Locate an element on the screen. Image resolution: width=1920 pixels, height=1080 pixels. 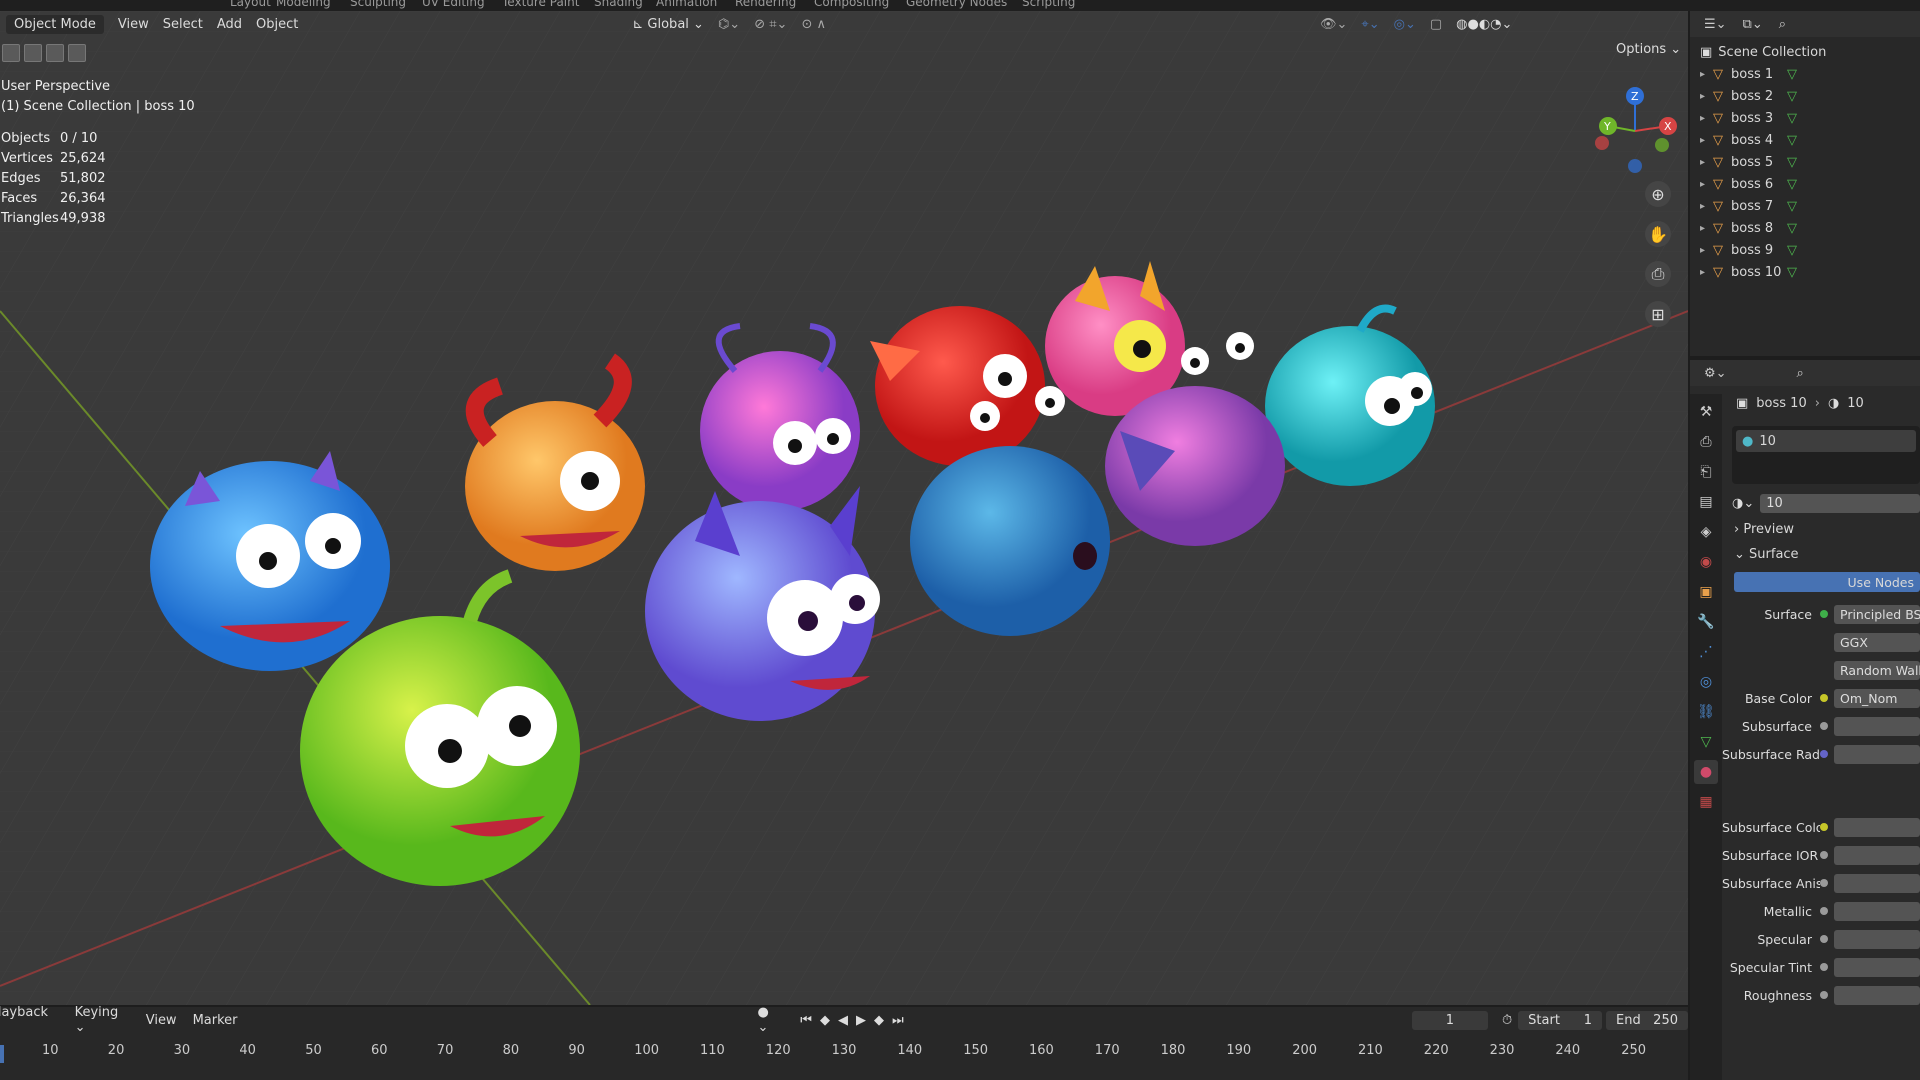
property-row: GGX is located at coordinates (1821, 642).